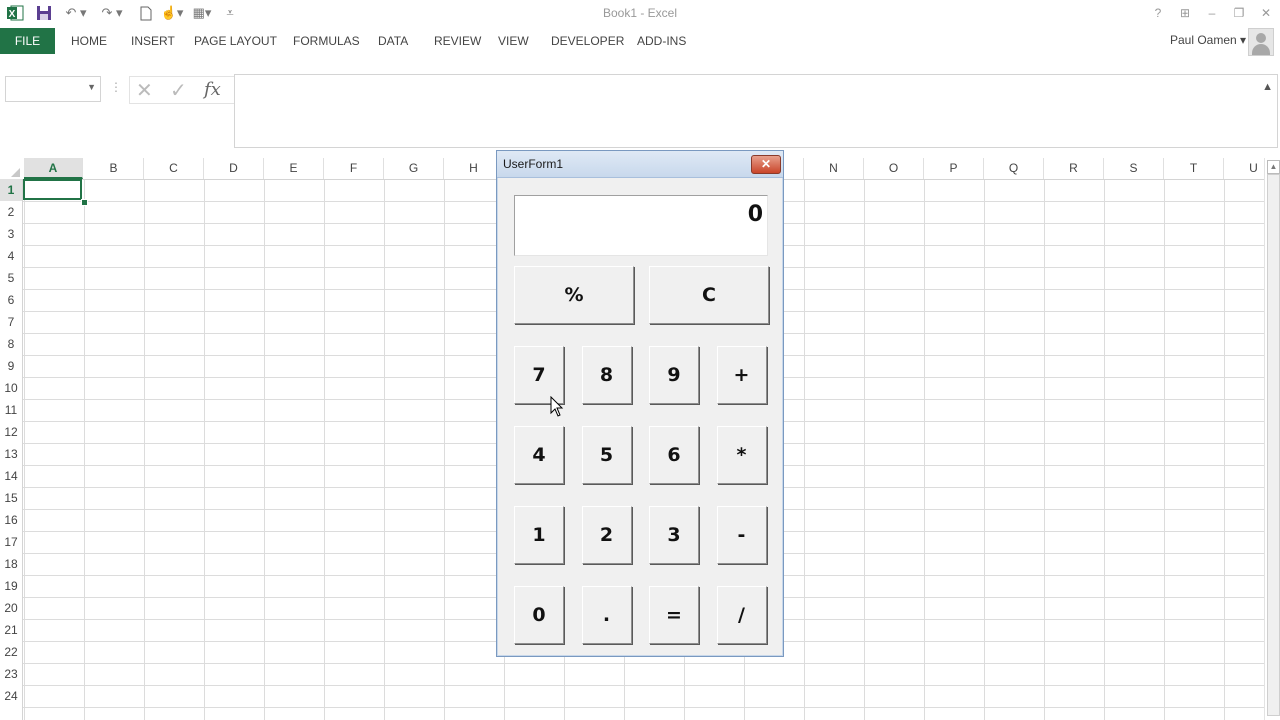 The height and width of the screenshot is (720, 1280). What do you see at coordinates (587, 41) in the screenshot?
I see `tab-developer: DEVELOPER` at bounding box center [587, 41].